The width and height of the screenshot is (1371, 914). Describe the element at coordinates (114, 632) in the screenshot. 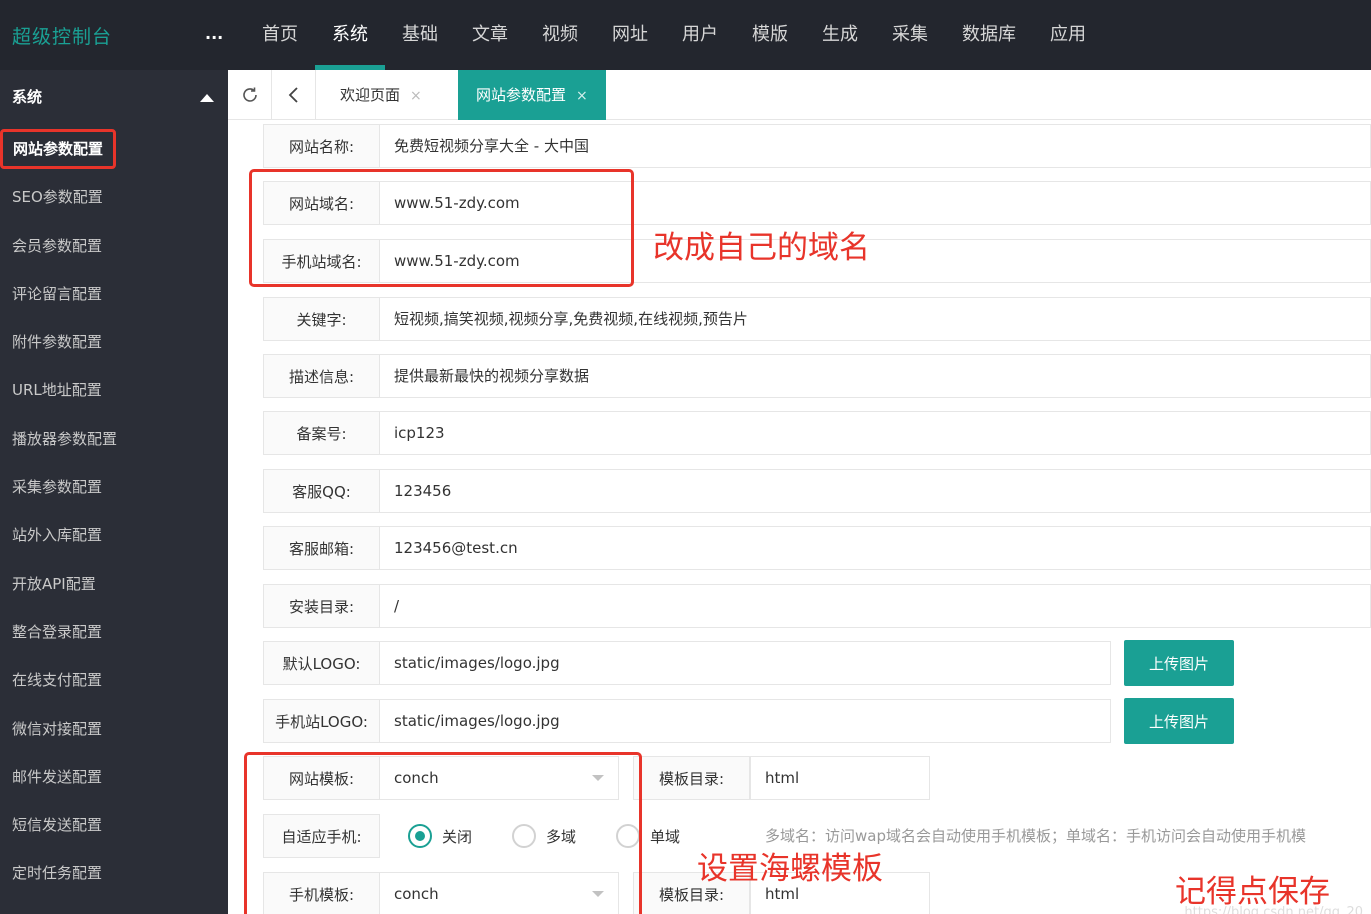

I see `sidebar-item-login-config: 整合登录配置` at that location.